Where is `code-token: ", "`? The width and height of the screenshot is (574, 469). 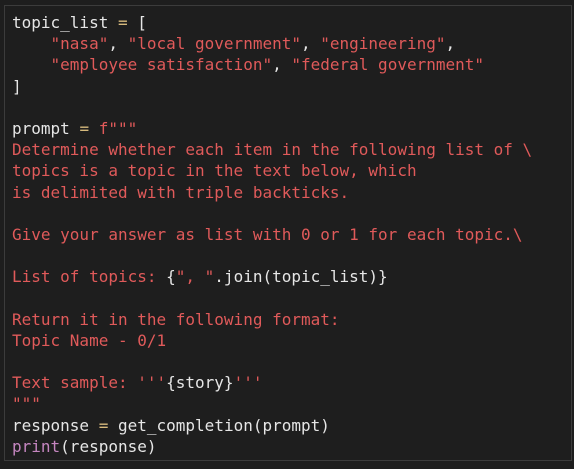 code-token: ", " is located at coordinates (195, 277).